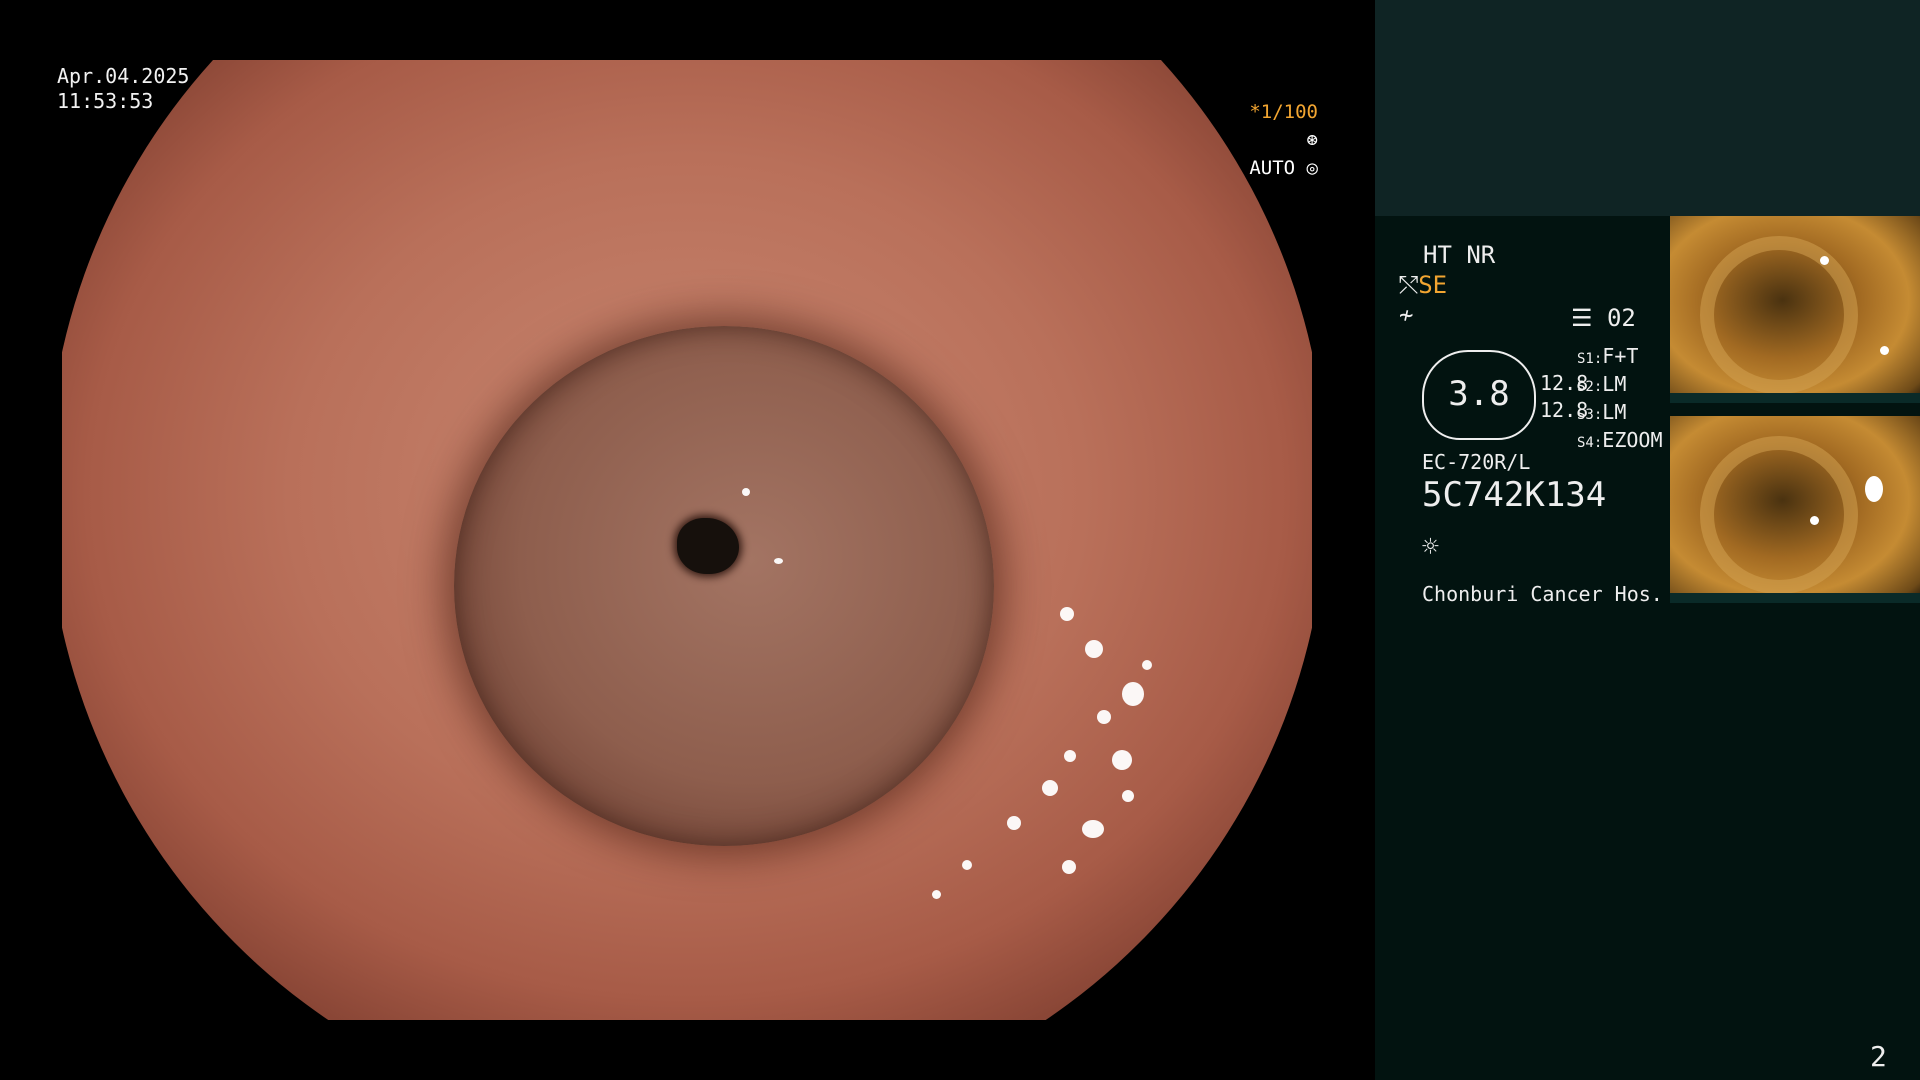 The image size is (1920, 1080). What do you see at coordinates (1602, 384) in the screenshot?
I see `preset-item: S2:LM` at bounding box center [1602, 384].